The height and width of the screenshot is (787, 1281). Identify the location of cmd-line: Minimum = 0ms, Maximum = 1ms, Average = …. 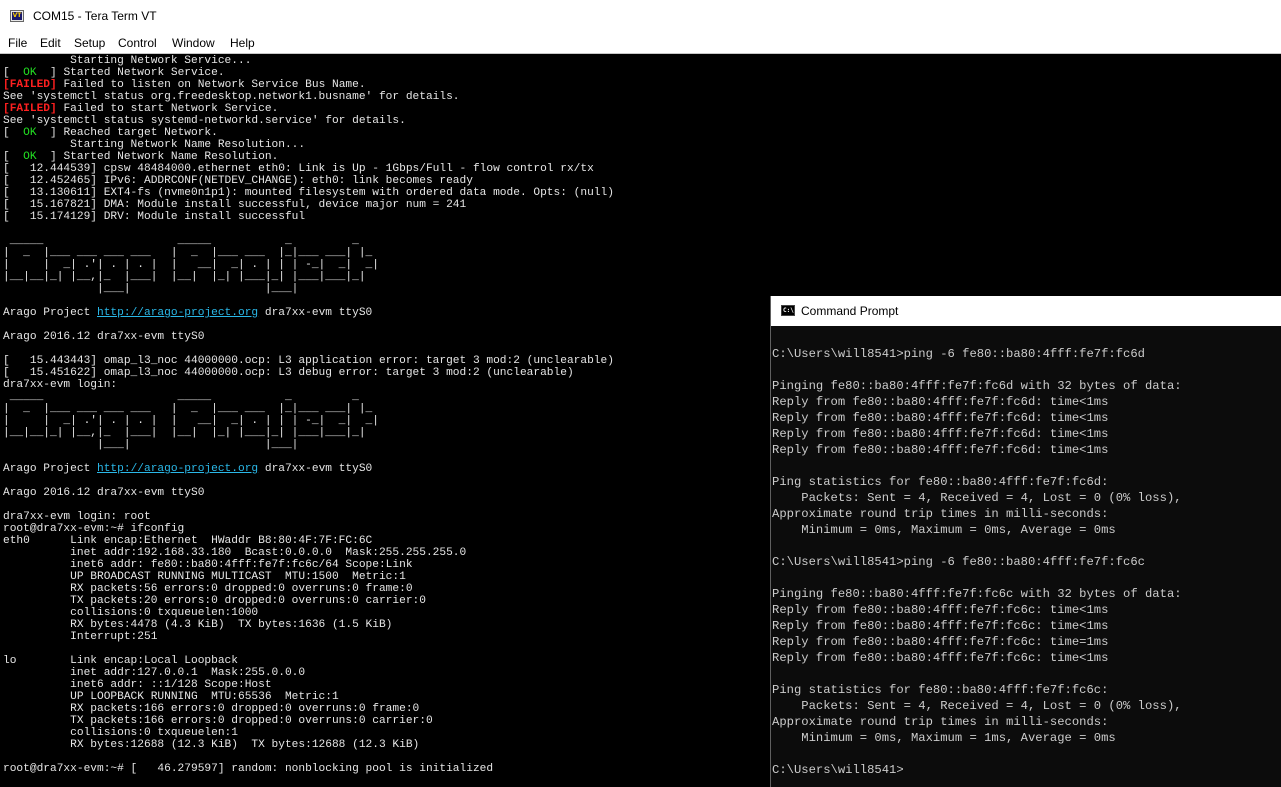
(944, 738).